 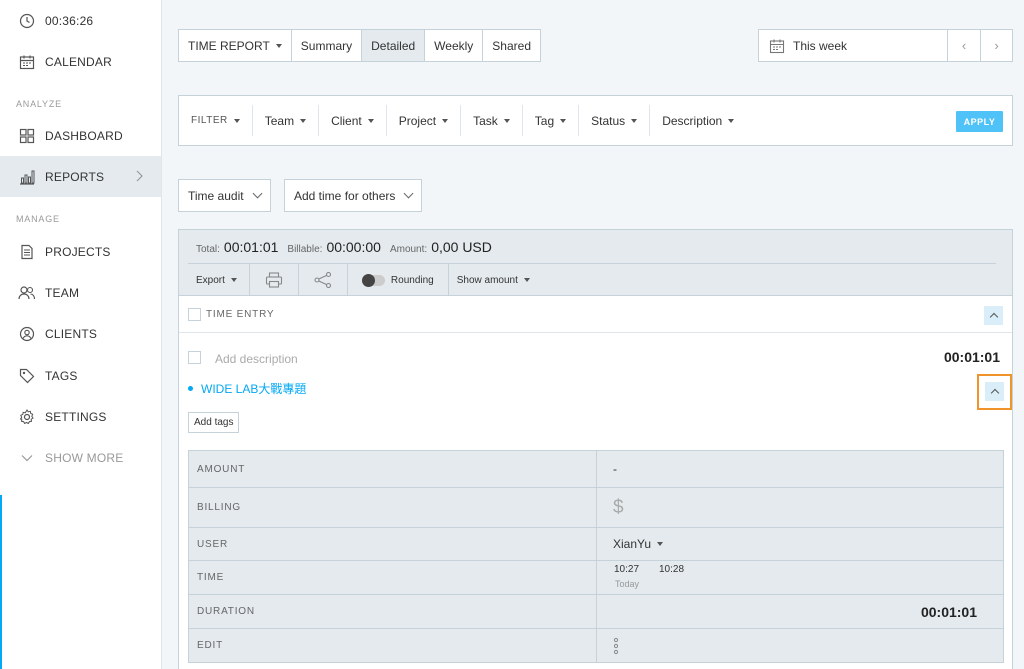 What do you see at coordinates (511, 45) in the screenshot?
I see `tab-shared: Shared` at bounding box center [511, 45].